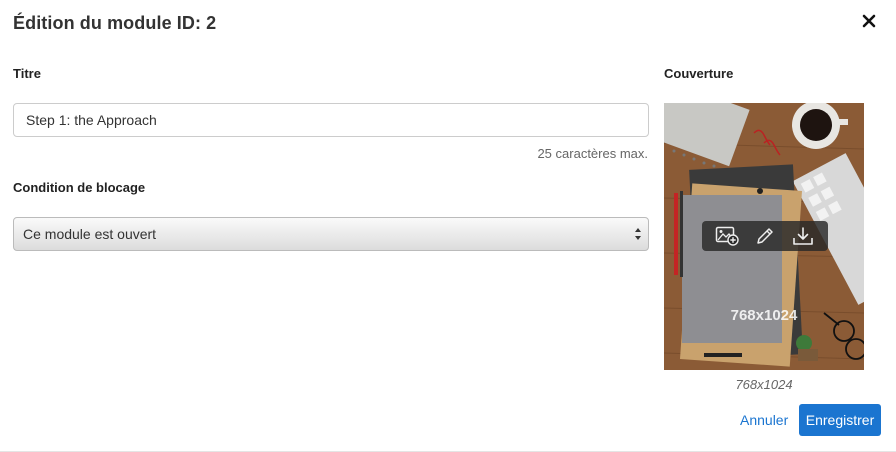 The width and height of the screenshot is (896, 452). I want to click on cover-image: 768x1024, so click(764, 236).